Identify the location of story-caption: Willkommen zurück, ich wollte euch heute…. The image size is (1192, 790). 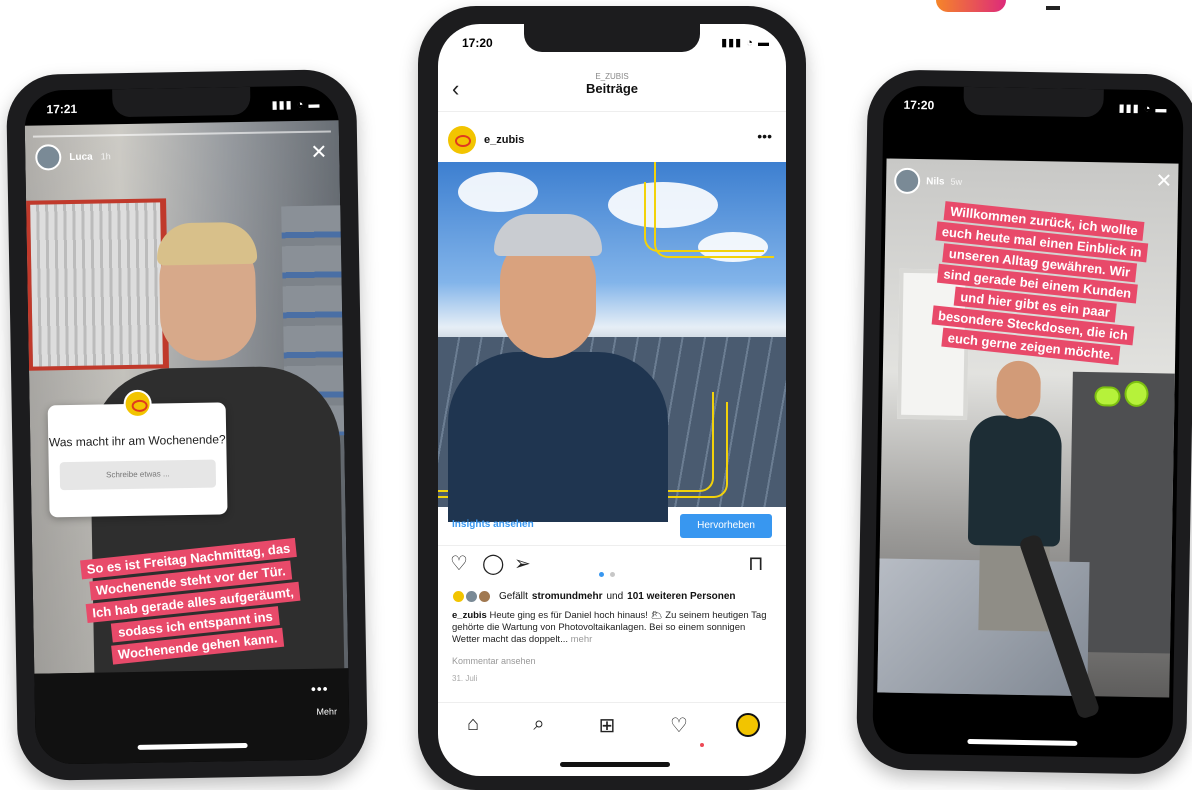
(1037, 283).